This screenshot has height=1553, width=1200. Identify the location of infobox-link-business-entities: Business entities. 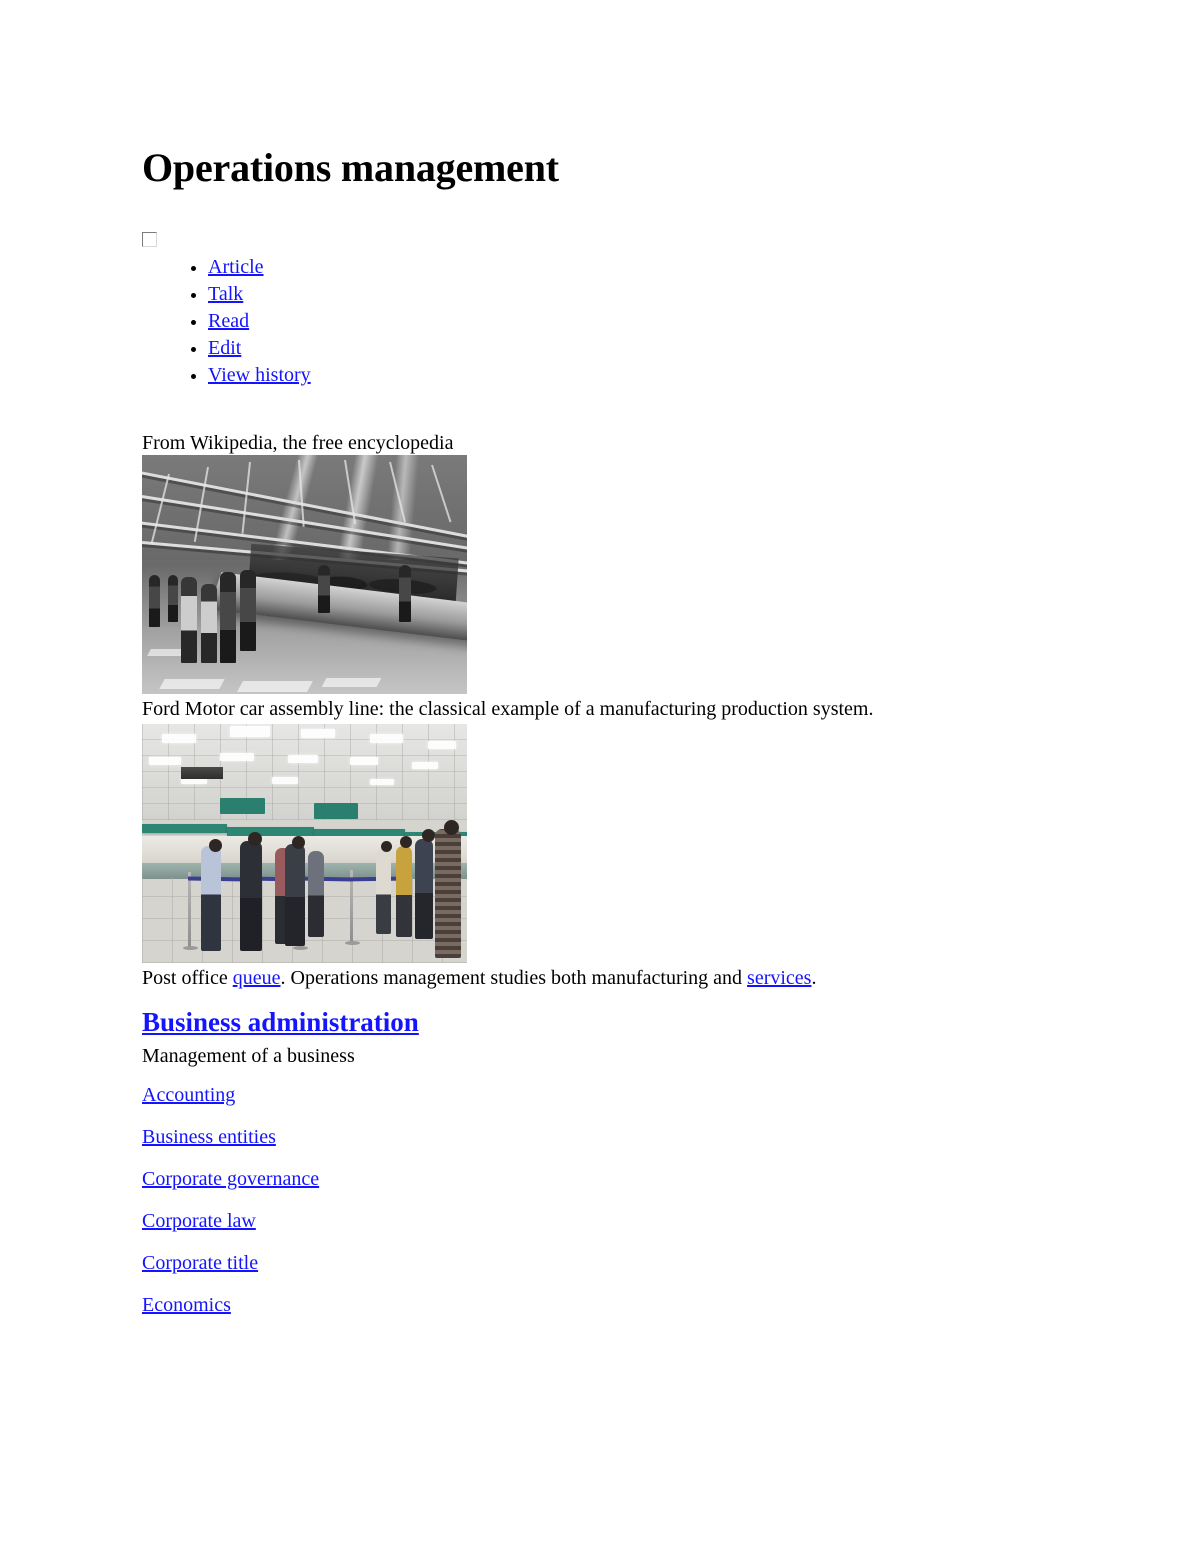
(209, 1137).